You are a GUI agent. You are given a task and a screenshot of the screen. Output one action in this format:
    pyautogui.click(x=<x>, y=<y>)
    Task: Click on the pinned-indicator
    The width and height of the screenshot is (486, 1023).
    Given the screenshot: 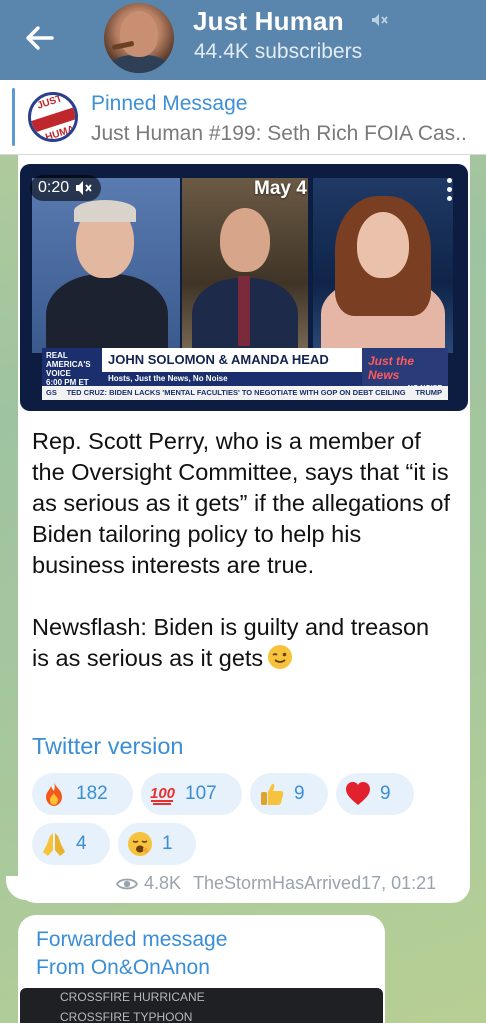 What is the action you would take?
    pyautogui.click(x=13, y=117)
    